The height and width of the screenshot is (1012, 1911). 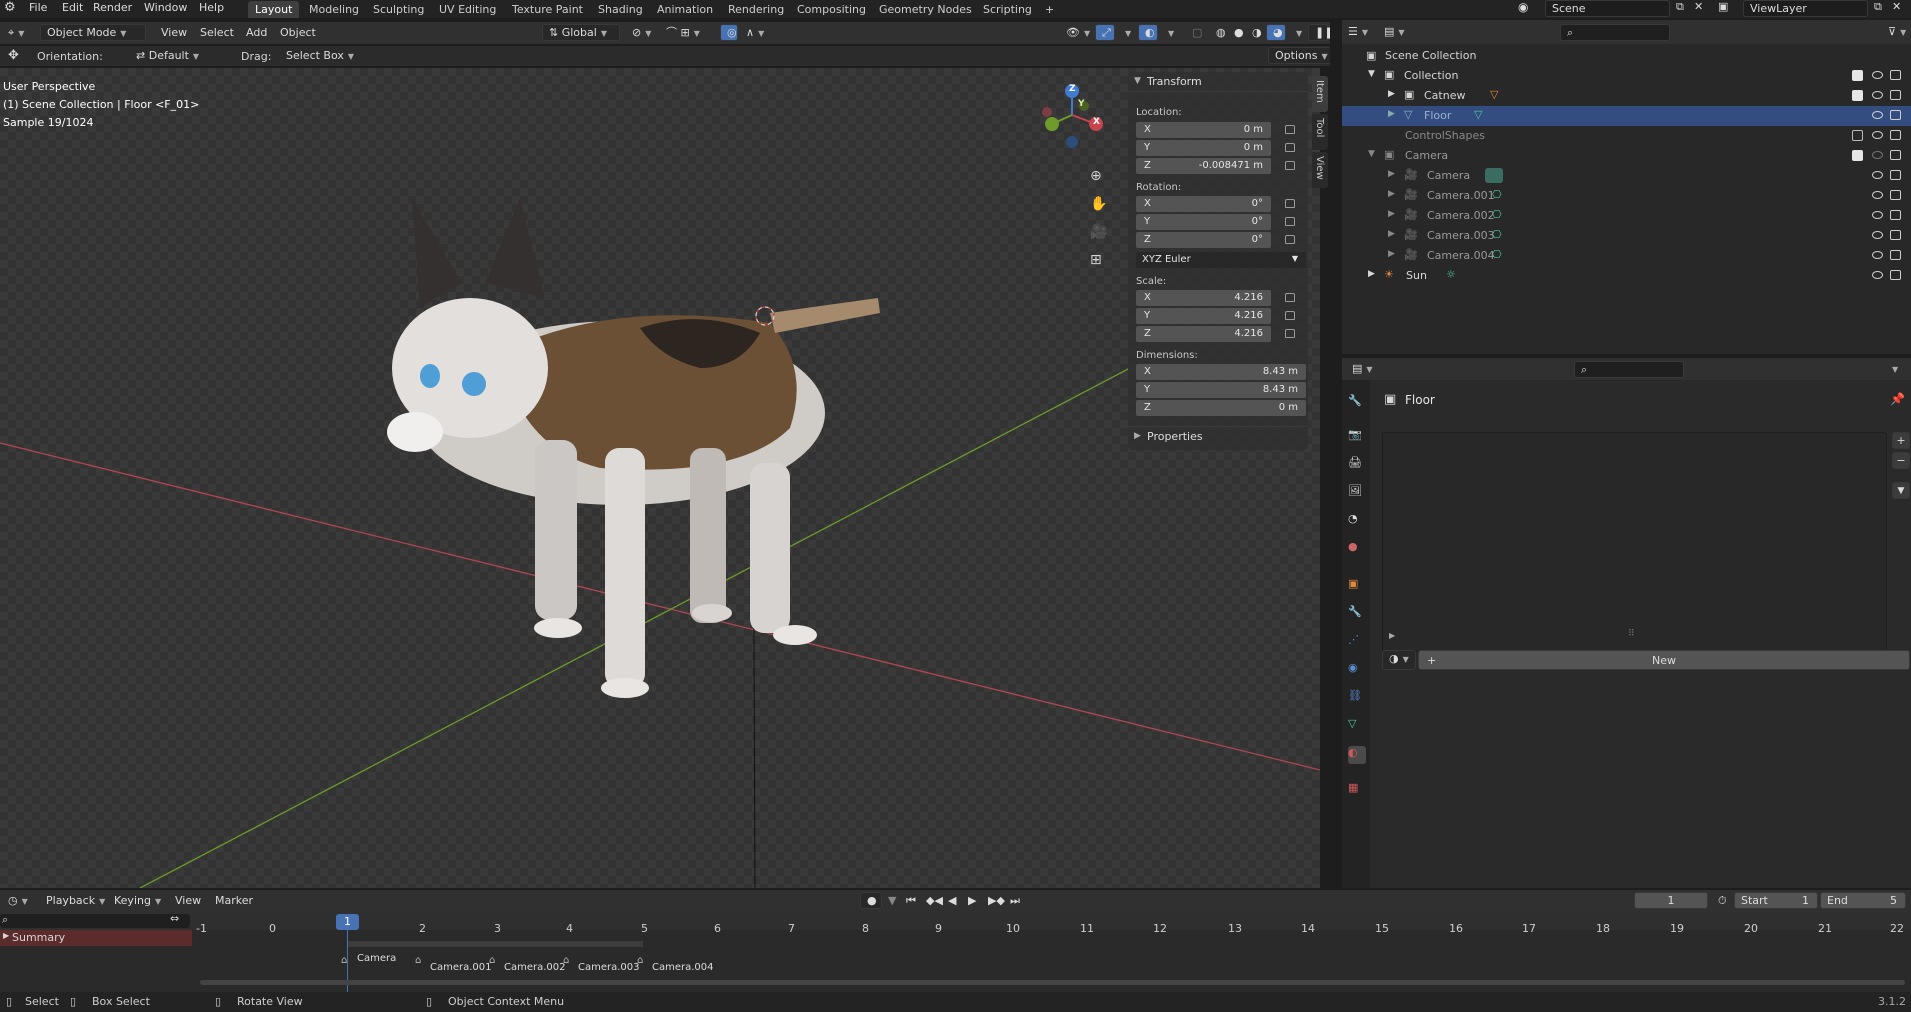 I want to click on stopwatch-icon: ⏱, so click(x=1722, y=901).